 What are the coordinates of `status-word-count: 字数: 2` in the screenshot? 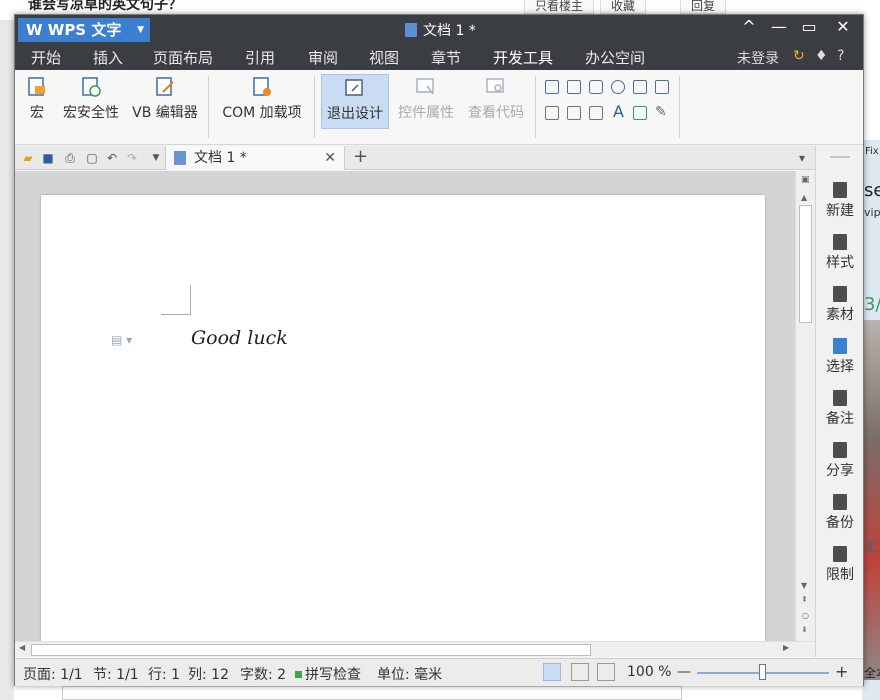 It's located at (263, 674).